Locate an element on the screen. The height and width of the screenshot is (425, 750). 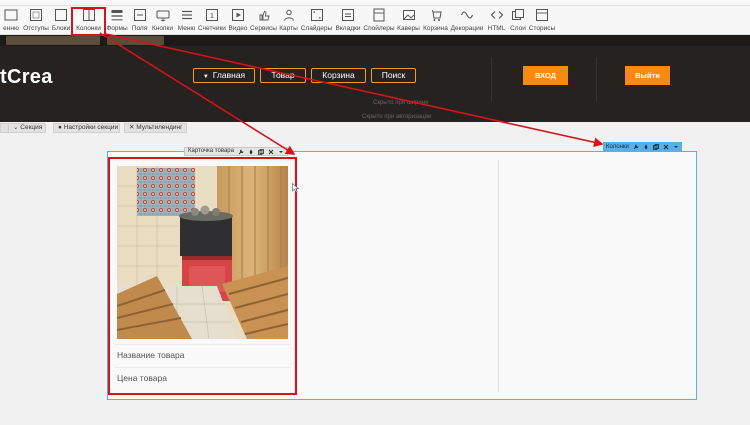
toolbar-item-fields: Поля is located at coordinates (139, 20).